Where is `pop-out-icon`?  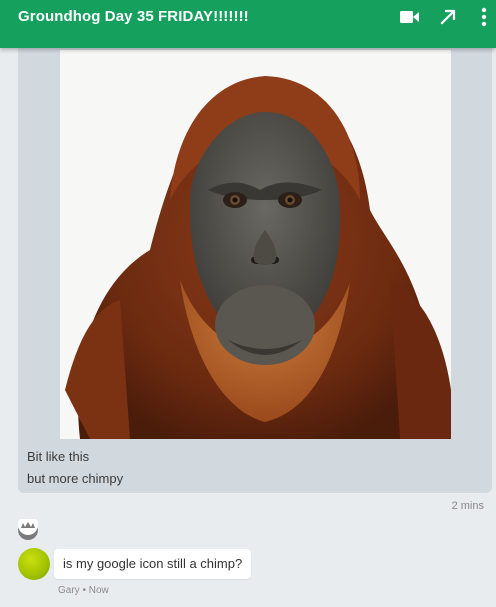
pop-out-icon is located at coordinates (448, 17).